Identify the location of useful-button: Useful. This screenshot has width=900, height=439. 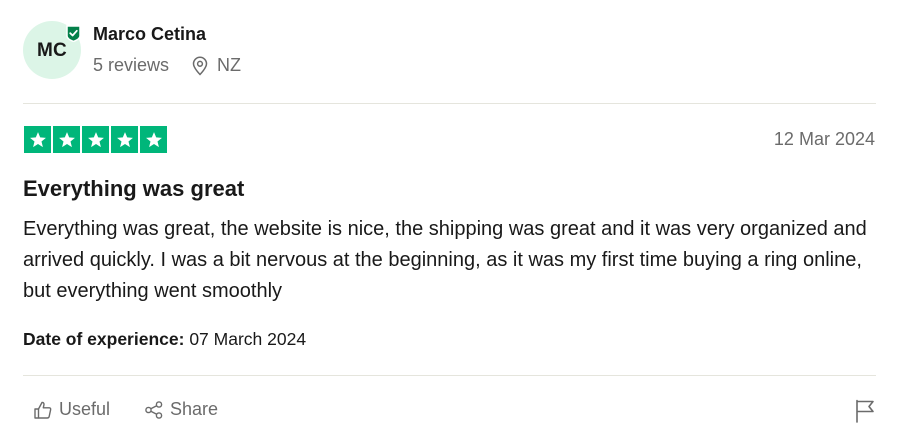
(71, 409).